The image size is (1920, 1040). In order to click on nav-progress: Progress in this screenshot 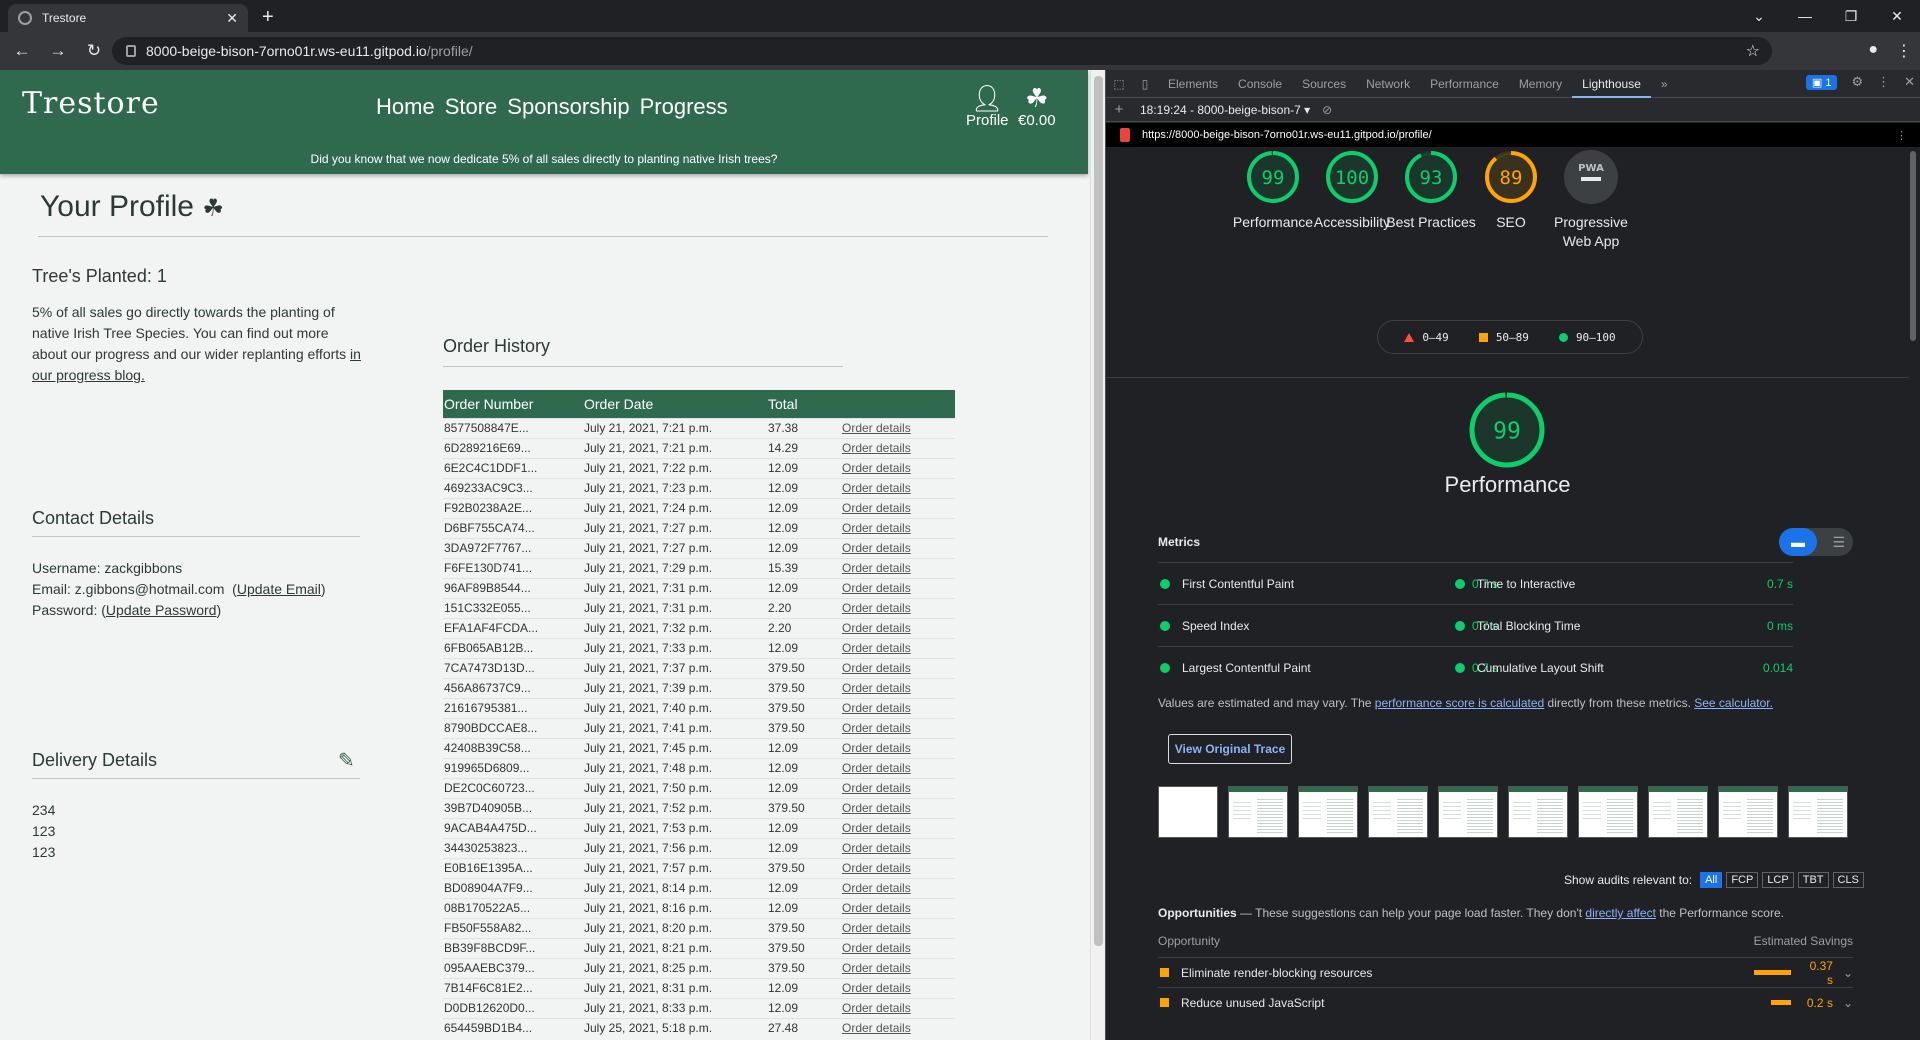, I will do `click(684, 107)`.